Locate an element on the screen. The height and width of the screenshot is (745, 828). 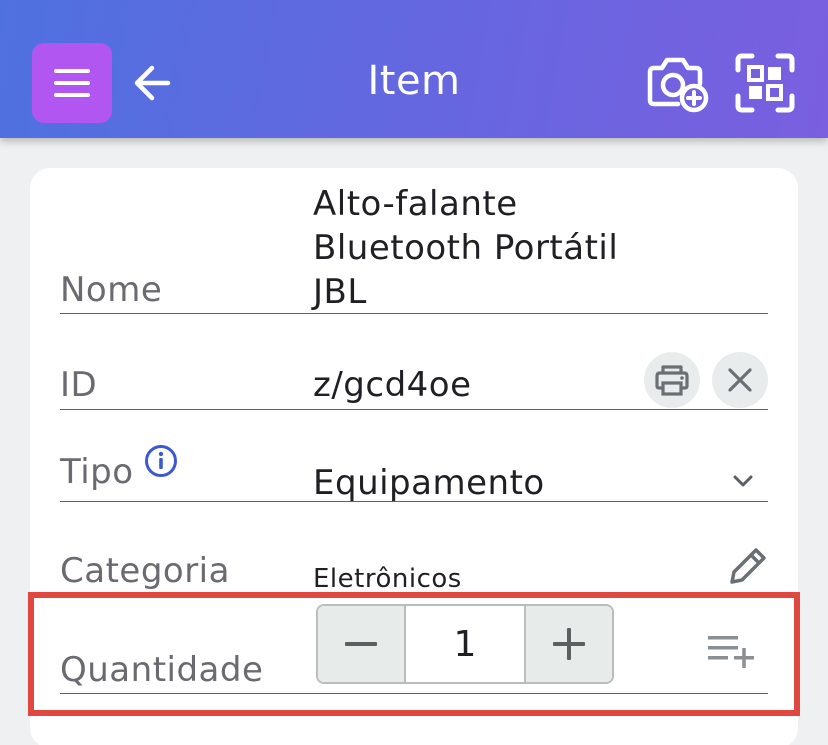
id-field: z/gcd4oe is located at coordinates (392, 385).